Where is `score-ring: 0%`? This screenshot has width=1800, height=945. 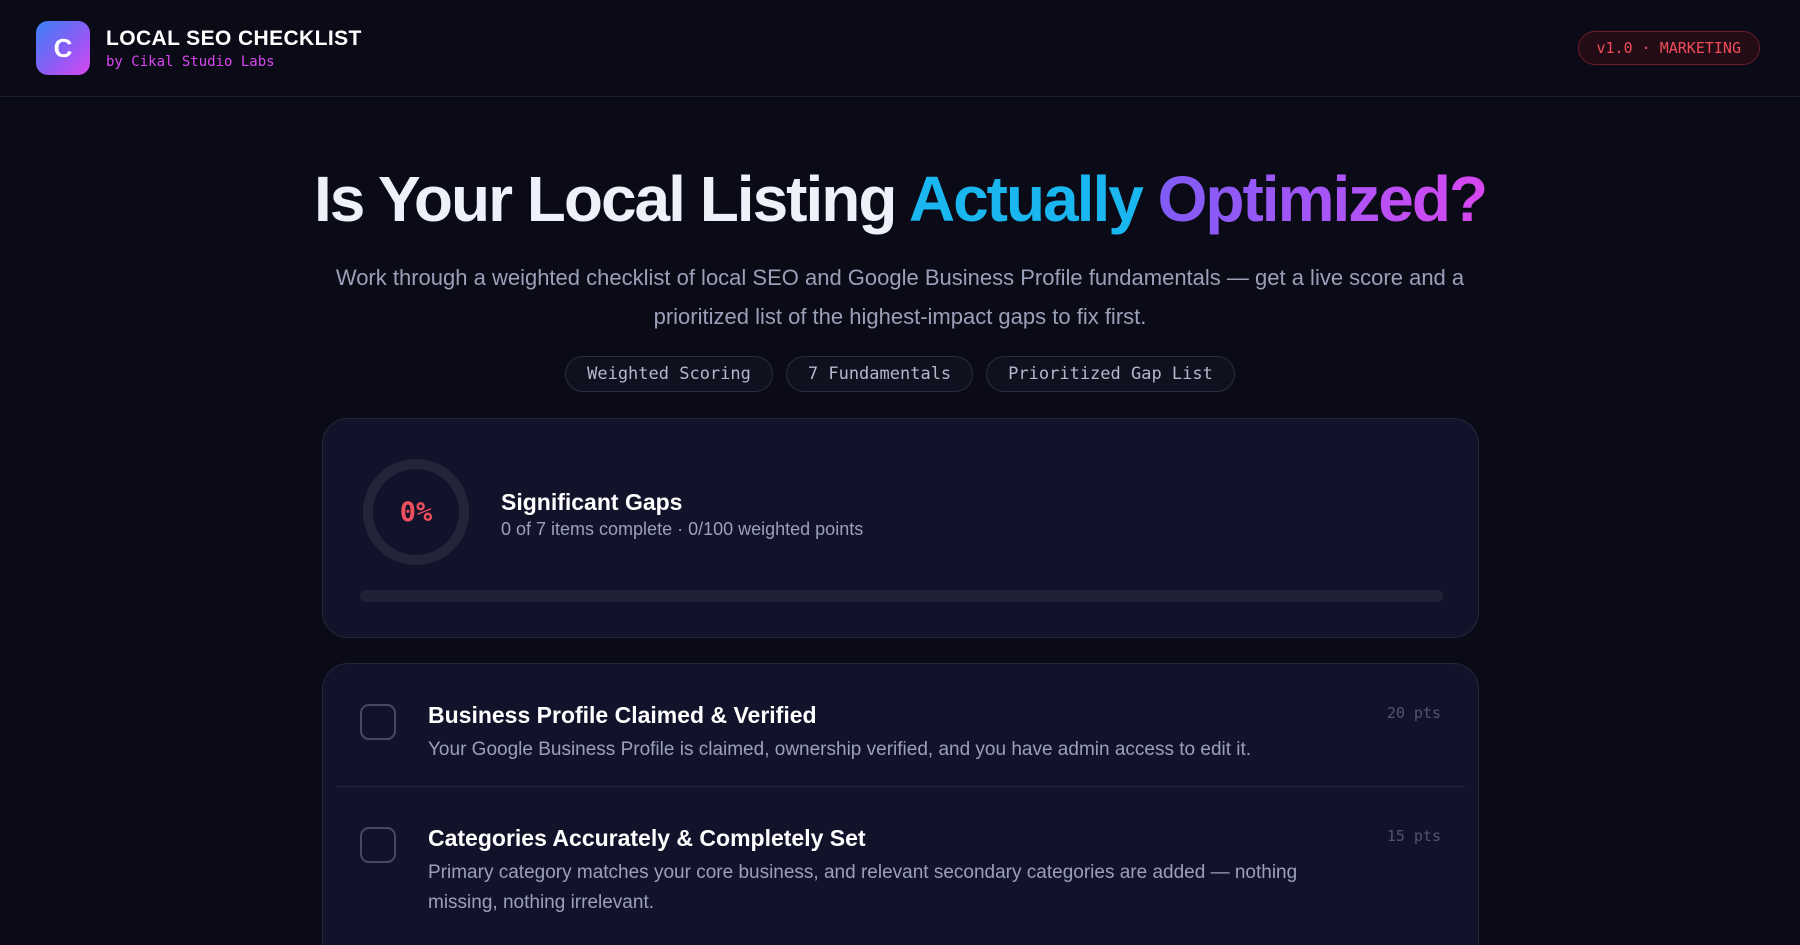 score-ring: 0% is located at coordinates (416, 512).